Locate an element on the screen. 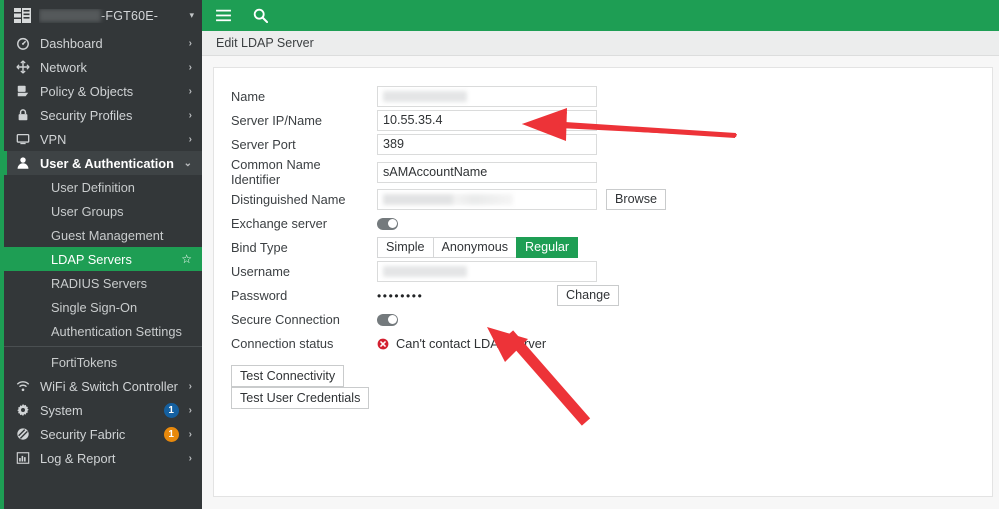  breadcrumb: Edit LDAP Server is located at coordinates (600, 43).